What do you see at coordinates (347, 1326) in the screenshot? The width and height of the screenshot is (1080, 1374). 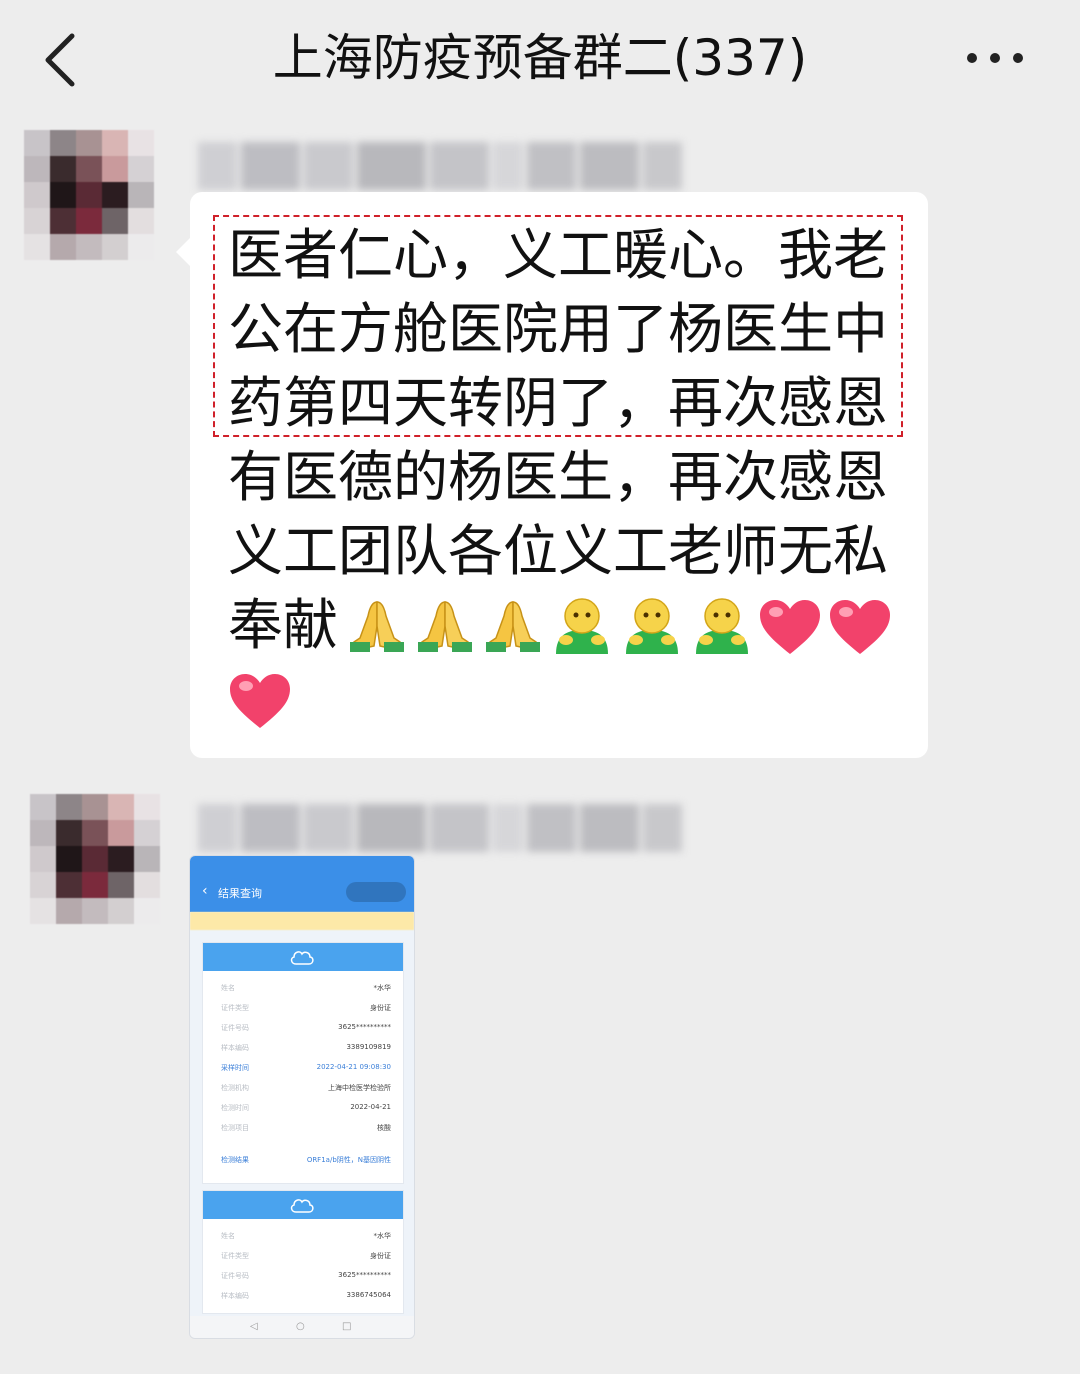 I see `nav-recent-icon: □` at bounding box center [347, 1326].